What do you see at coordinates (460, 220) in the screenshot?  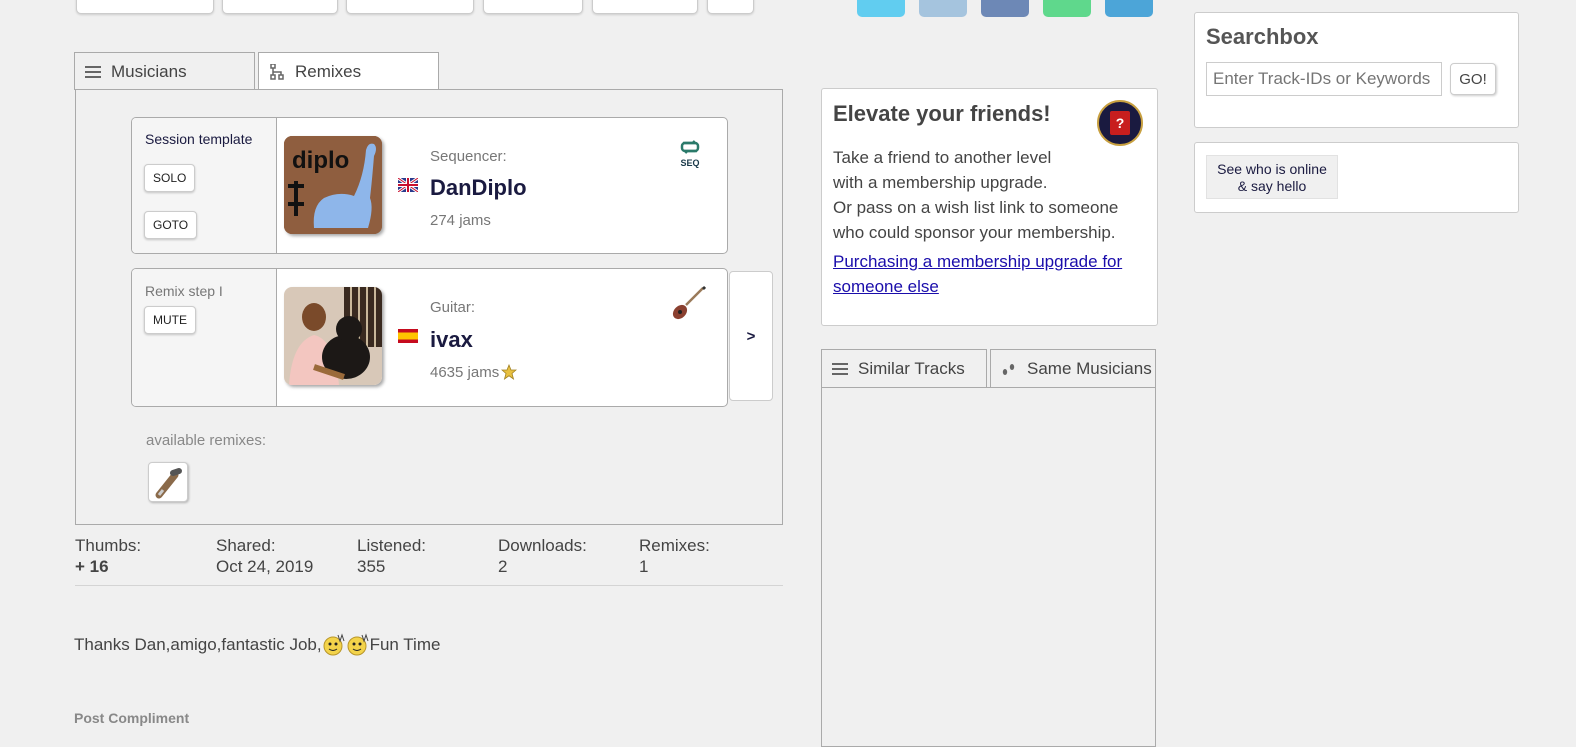 I see `jam-count: 274 jams` at bounding box center [460, 220].